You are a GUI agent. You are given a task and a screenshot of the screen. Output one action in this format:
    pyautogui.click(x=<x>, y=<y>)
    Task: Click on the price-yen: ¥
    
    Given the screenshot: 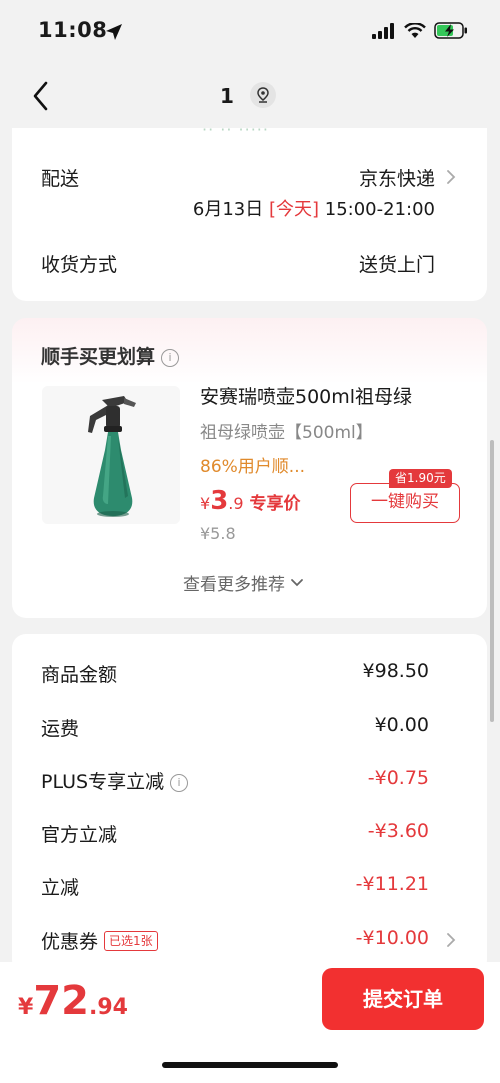 What is the action you would take?
    pyautogui.click(x=205, y=503)
    